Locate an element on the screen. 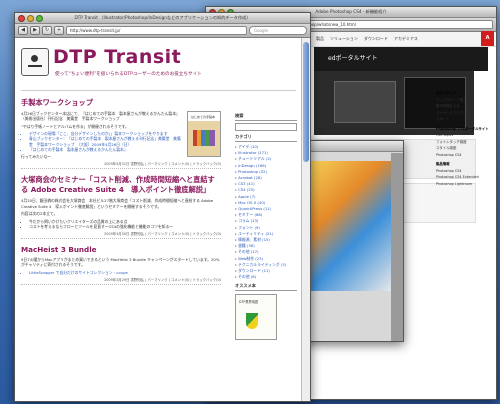  photoshop-window is located at coordinates (350, 241).